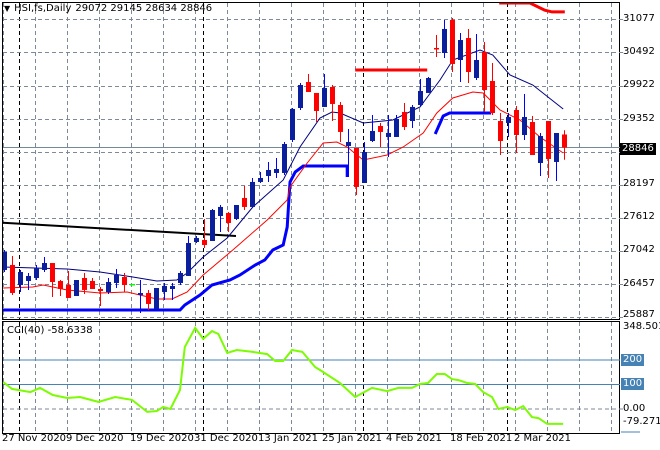 Image resolution: width=660 pixels, height=450 pixels. What do you see at coordinates (288, 438) in the screenshot?
I see `date-axis-label: 13 Jan 2021` at bounding box center [288, 438].